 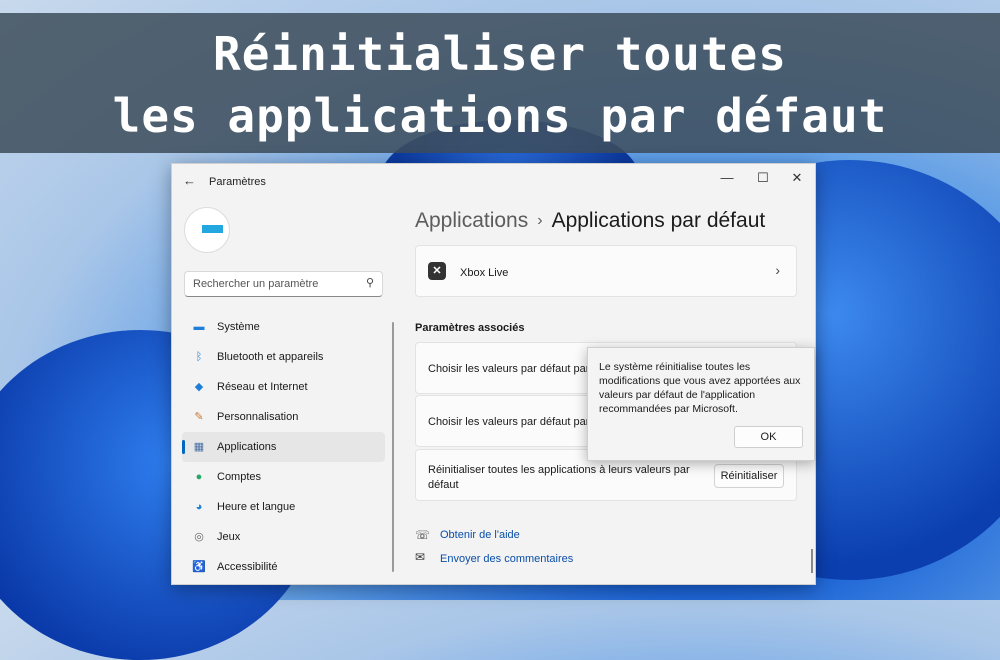 I want to click on close-button: ✕, so click(x=797, y=178).